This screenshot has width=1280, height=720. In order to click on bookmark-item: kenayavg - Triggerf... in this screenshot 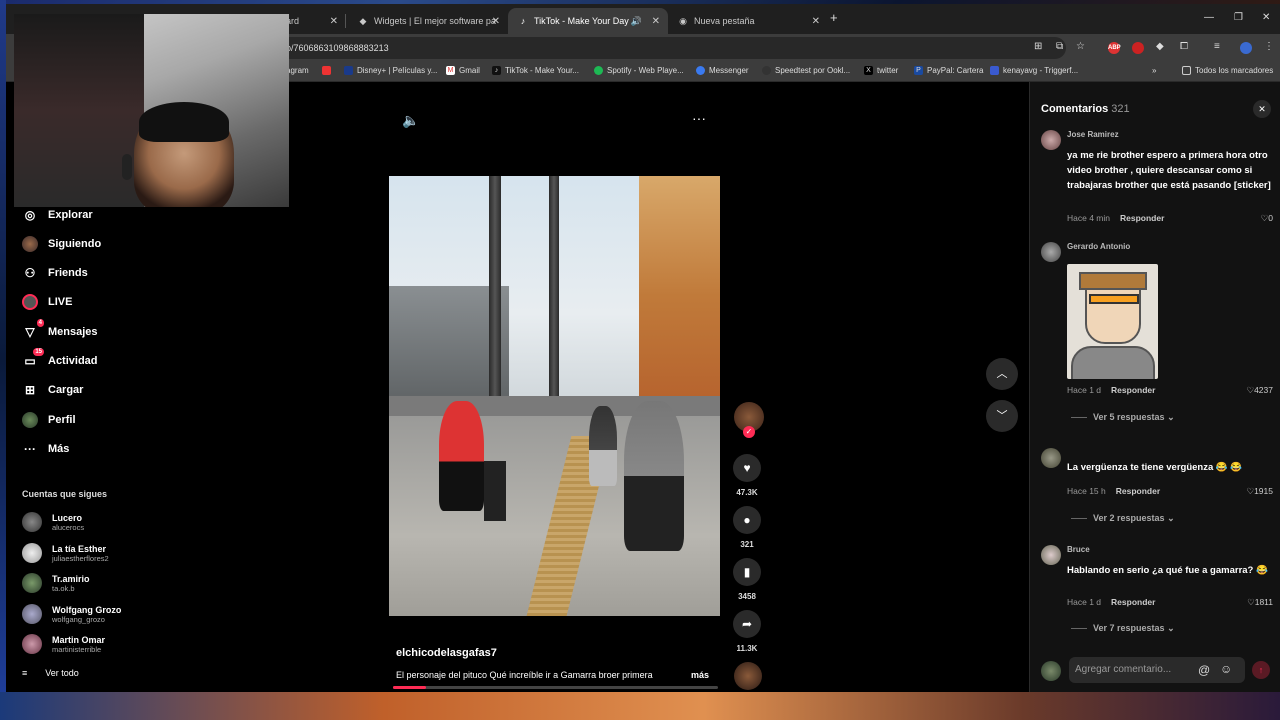, I will do `click(1034, 70)`.